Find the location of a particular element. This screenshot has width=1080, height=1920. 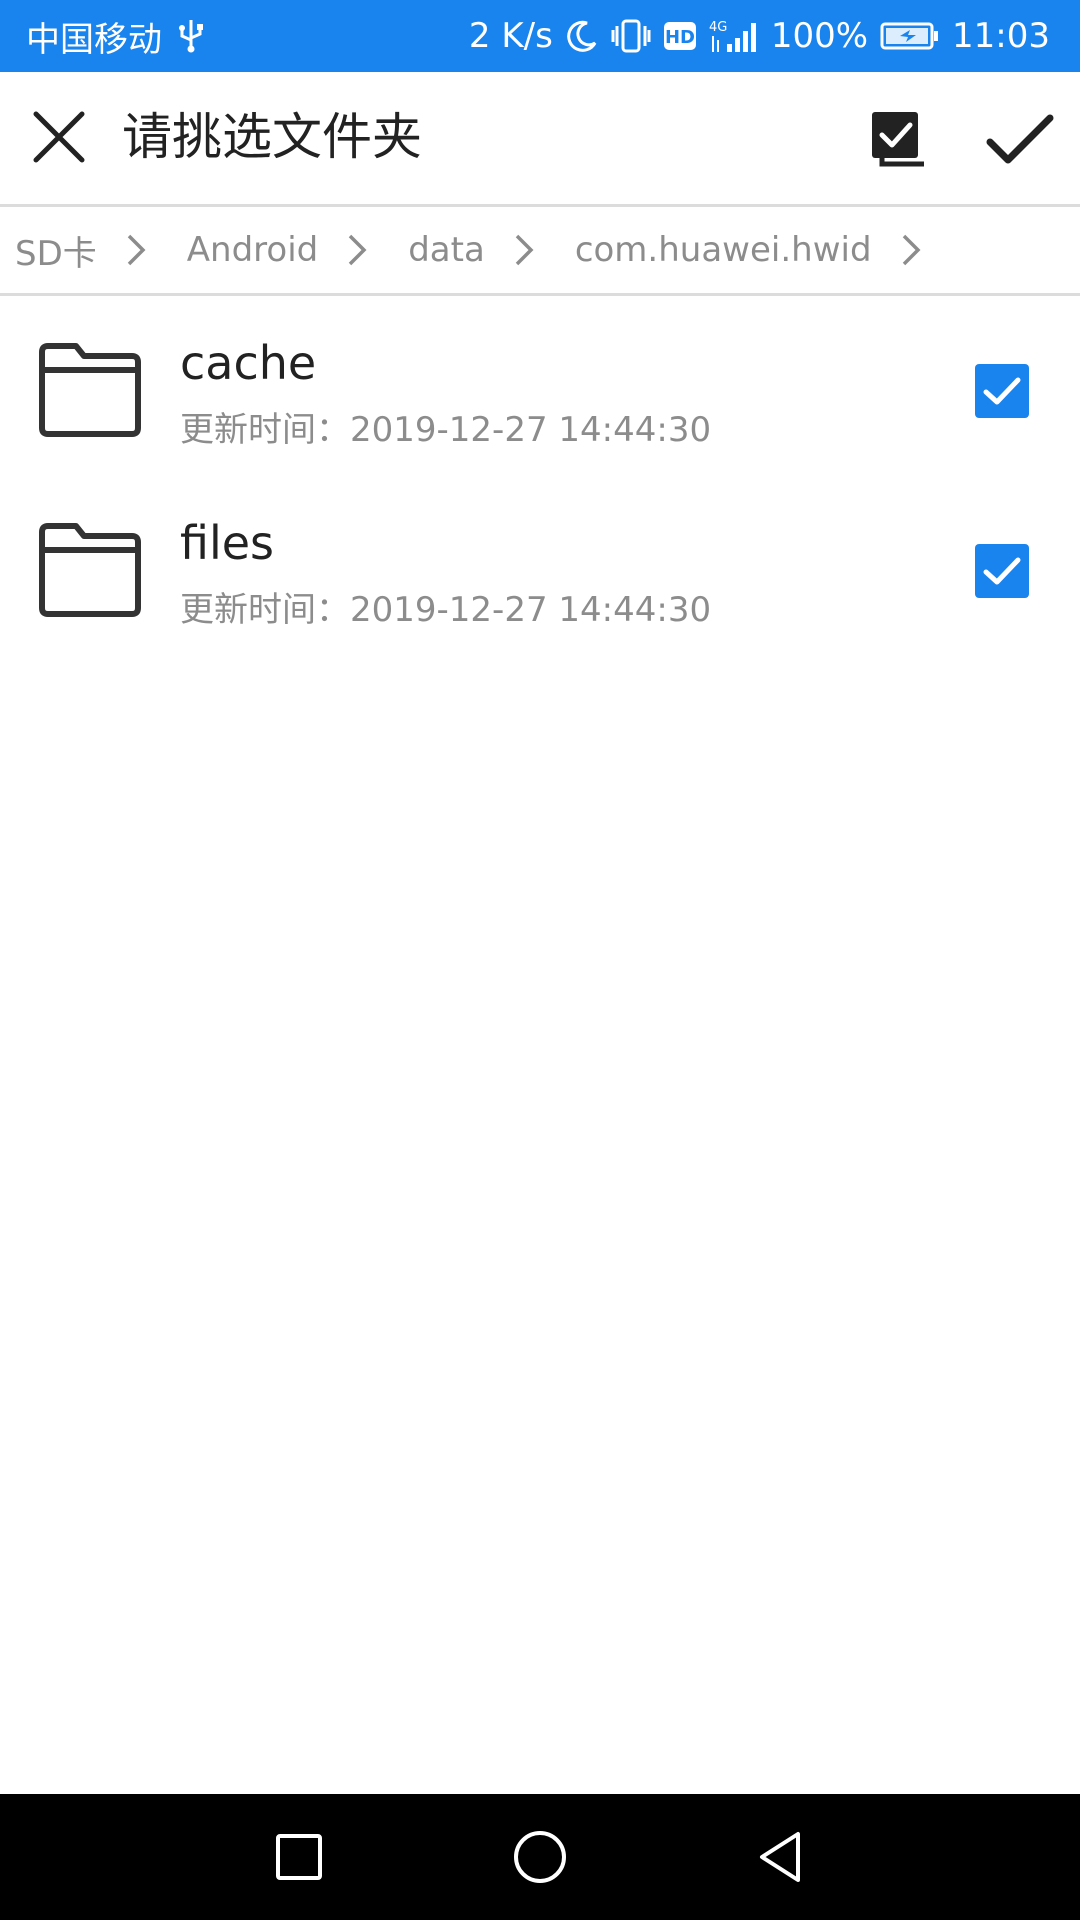

signal-icon: 4G is located at coordinates (734, 36).